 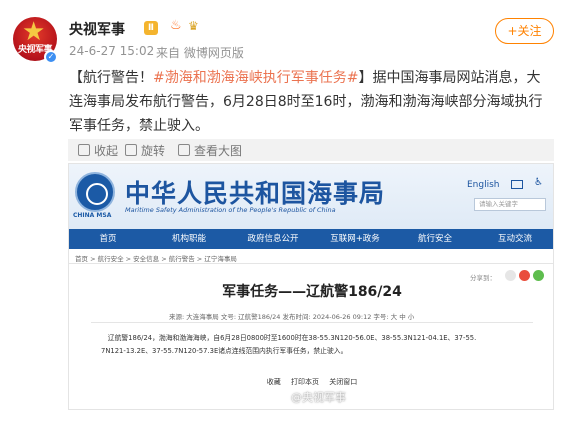 What do you see at coordinates (510, 275) in the screenshot?
I see `share-icon` at bounding box center [510, 275].